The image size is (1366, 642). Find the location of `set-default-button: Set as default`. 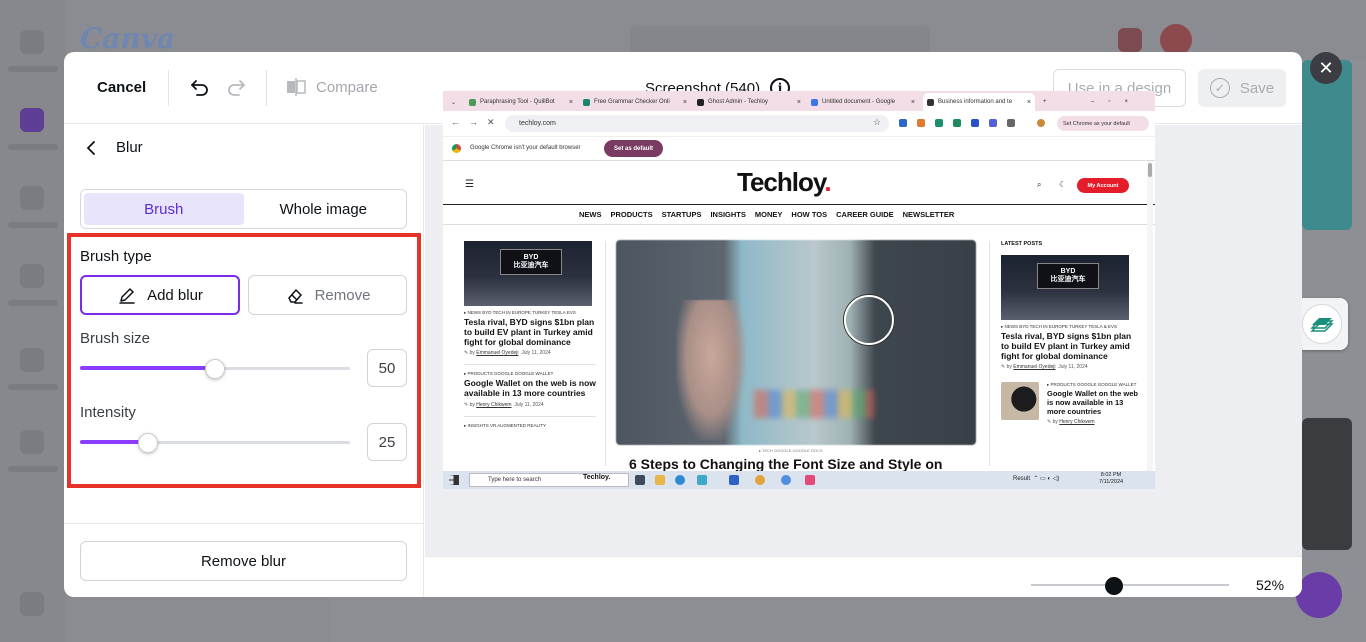

set-default-button: Set as default is located at coordinates (633, 148).